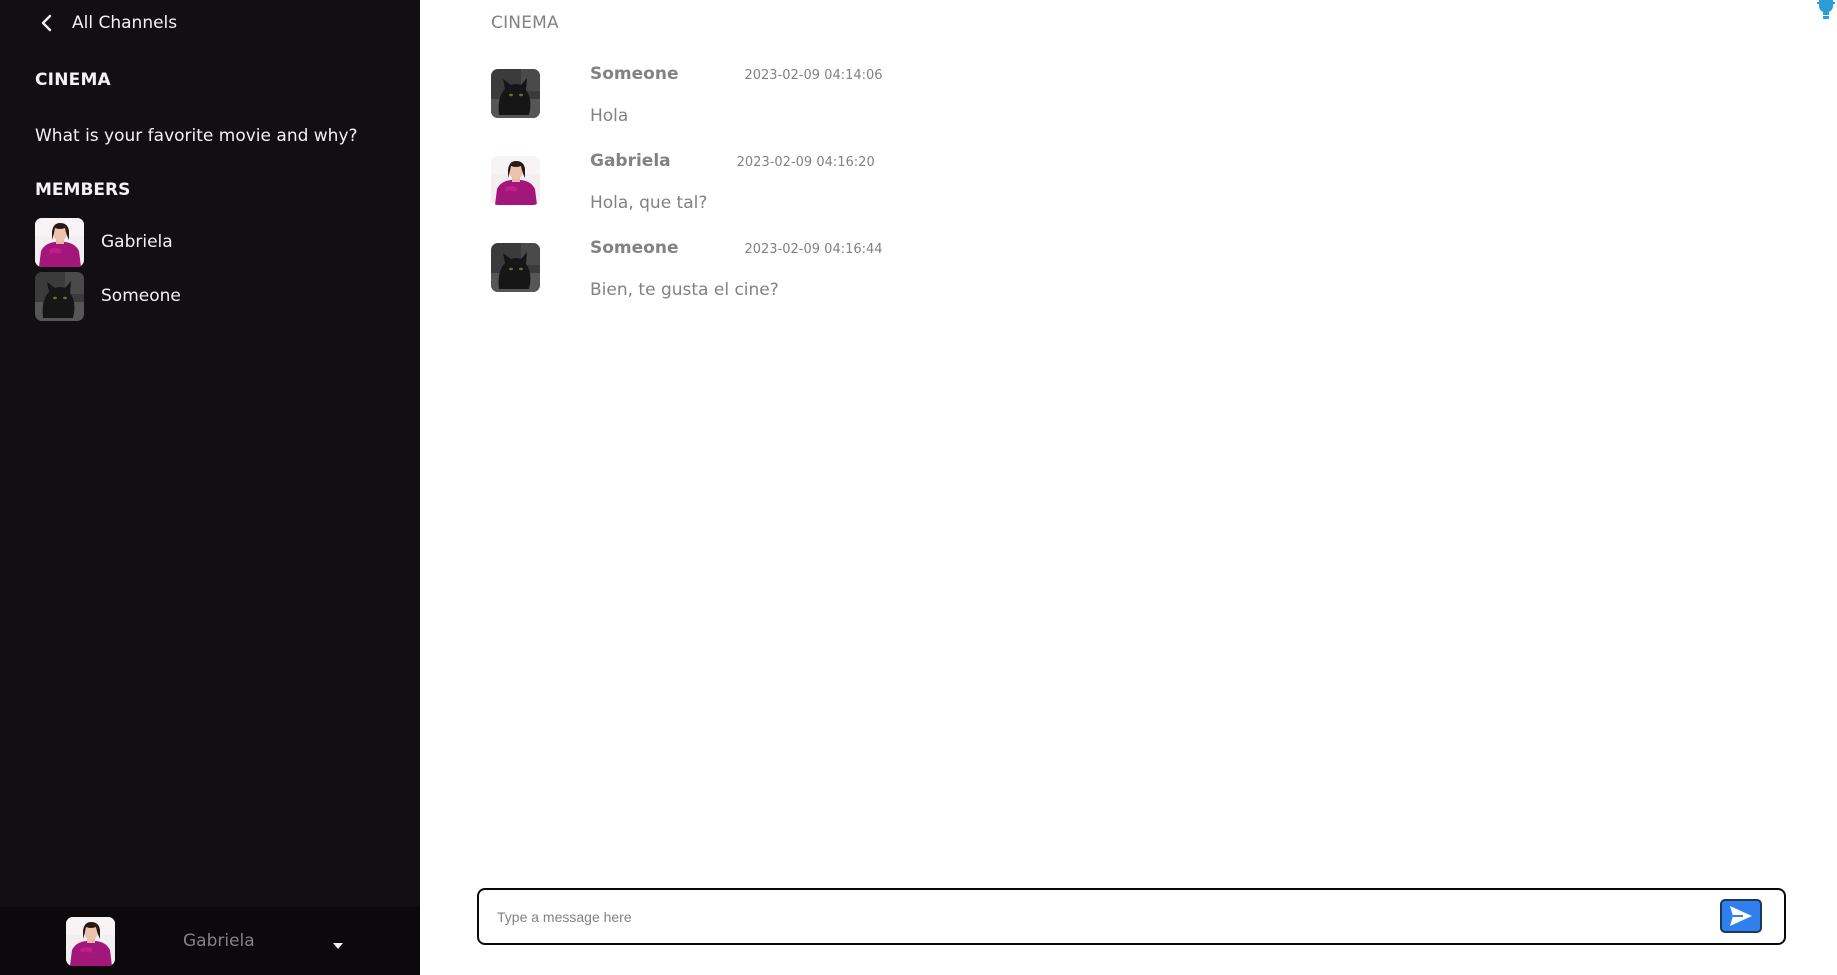 This screenshot has height=975, width=1837. Describe the element at coordinates (125, 23) in the screenshot. I see `back-label: All Channels` at that location.